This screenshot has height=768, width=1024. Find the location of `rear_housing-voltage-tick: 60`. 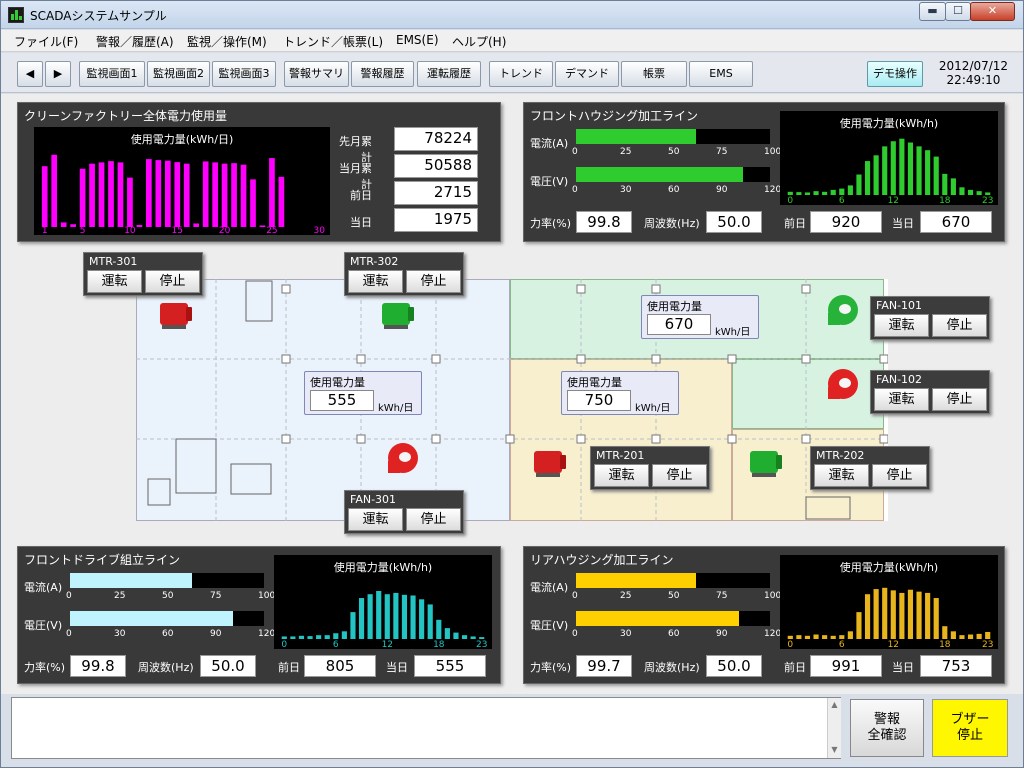

rear_housing-voltage-tick: 60 is located at coordinates (674, 634).